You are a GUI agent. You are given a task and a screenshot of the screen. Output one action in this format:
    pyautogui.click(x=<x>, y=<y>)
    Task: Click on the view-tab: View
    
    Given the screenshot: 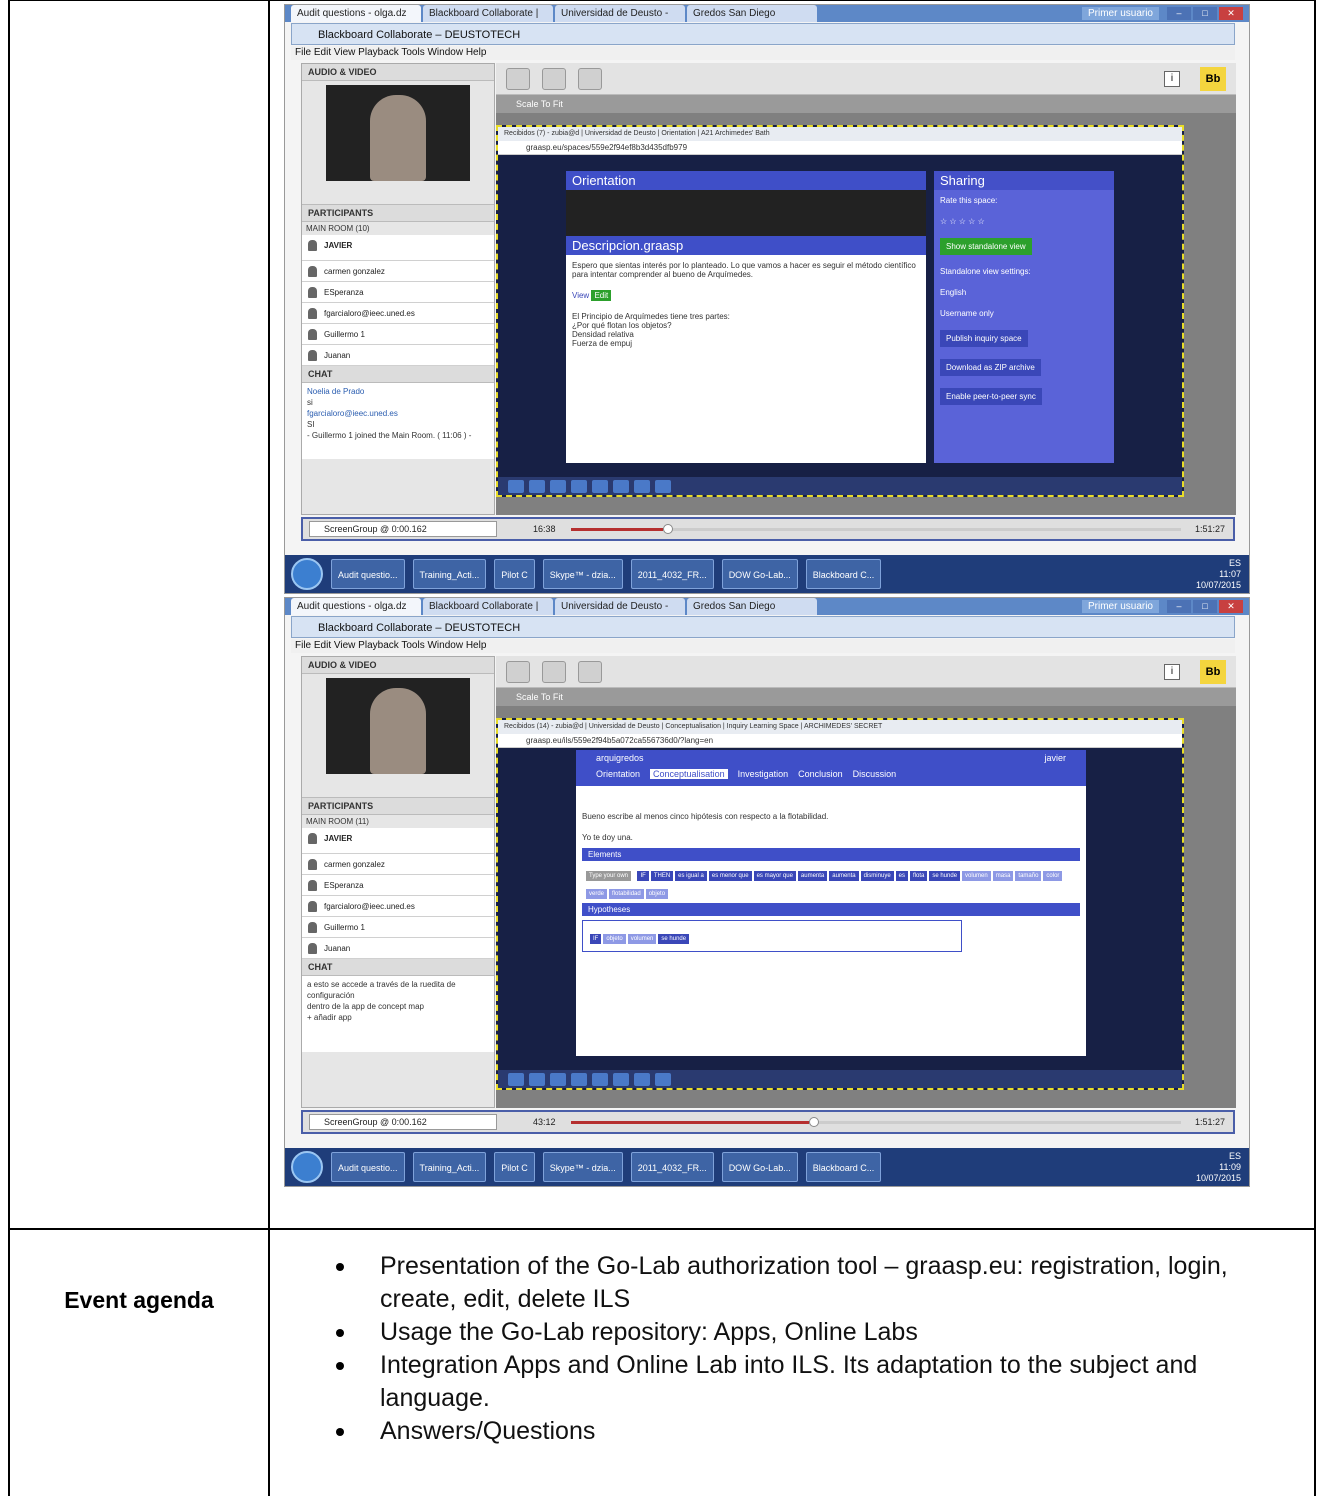 What is the action you would take?
    pyautogui.click(x=580, y=295)
    